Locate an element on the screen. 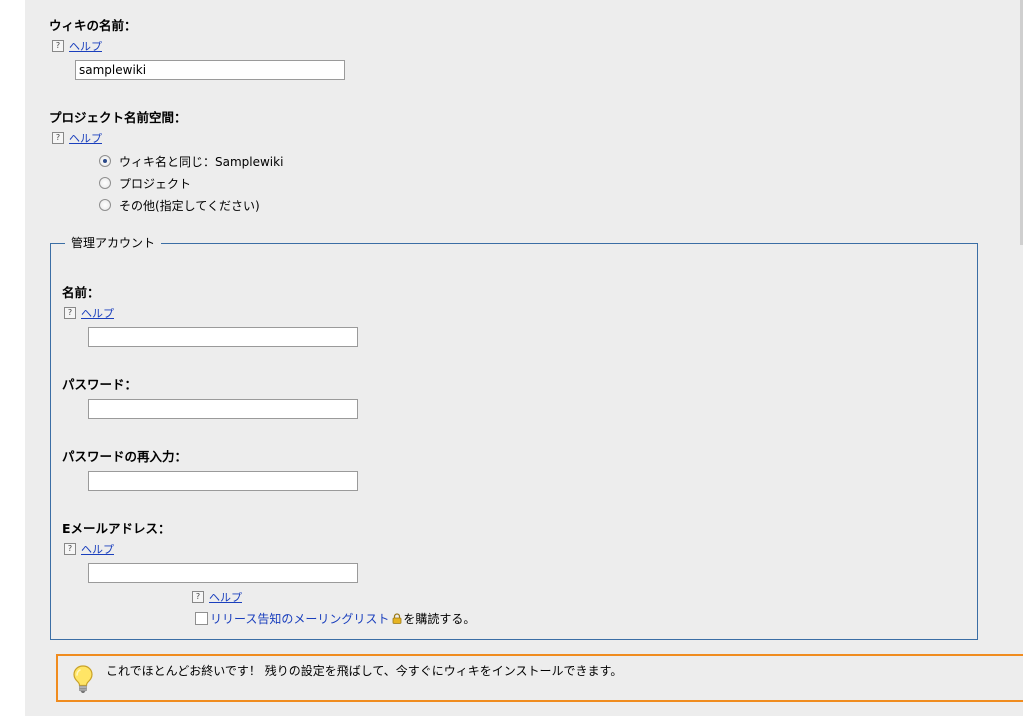 This screenshot has height=716, width=1023. subscribe-suffix: を購読する。 is located at coordinates (439, 618).